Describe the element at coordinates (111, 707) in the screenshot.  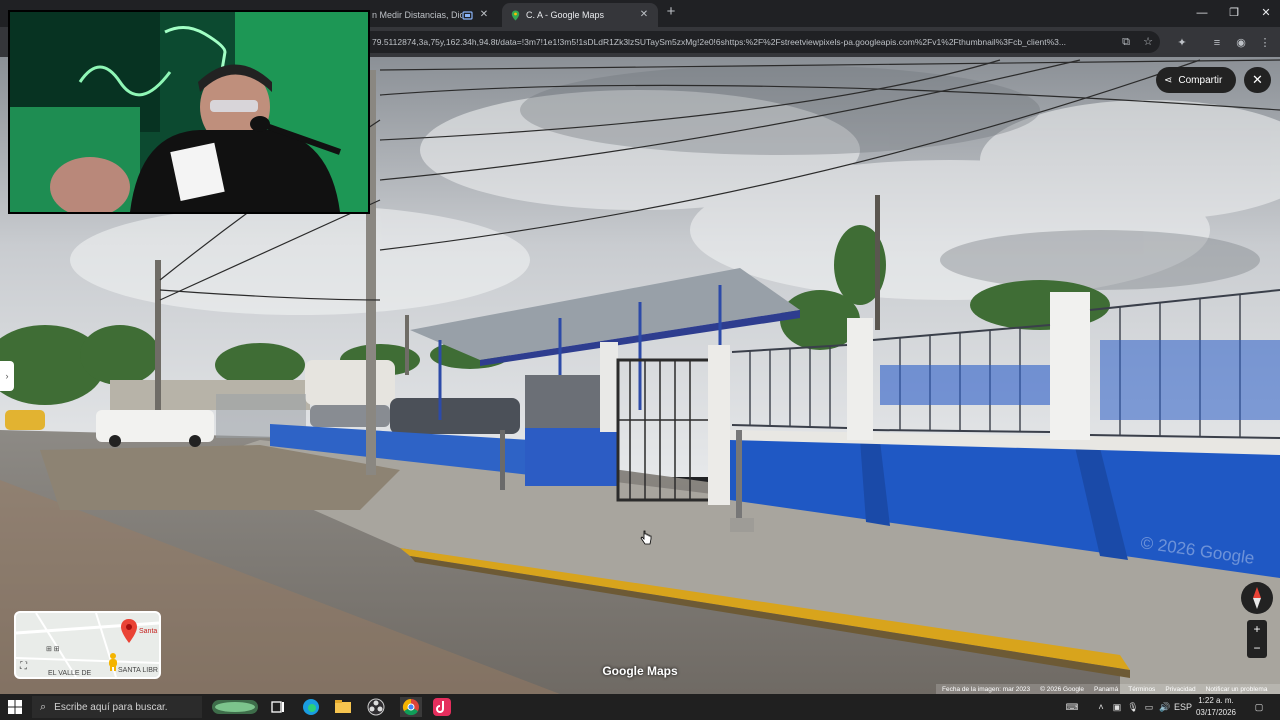
I see `search-placeholder: Escribe aquí para buscar.` at that location.